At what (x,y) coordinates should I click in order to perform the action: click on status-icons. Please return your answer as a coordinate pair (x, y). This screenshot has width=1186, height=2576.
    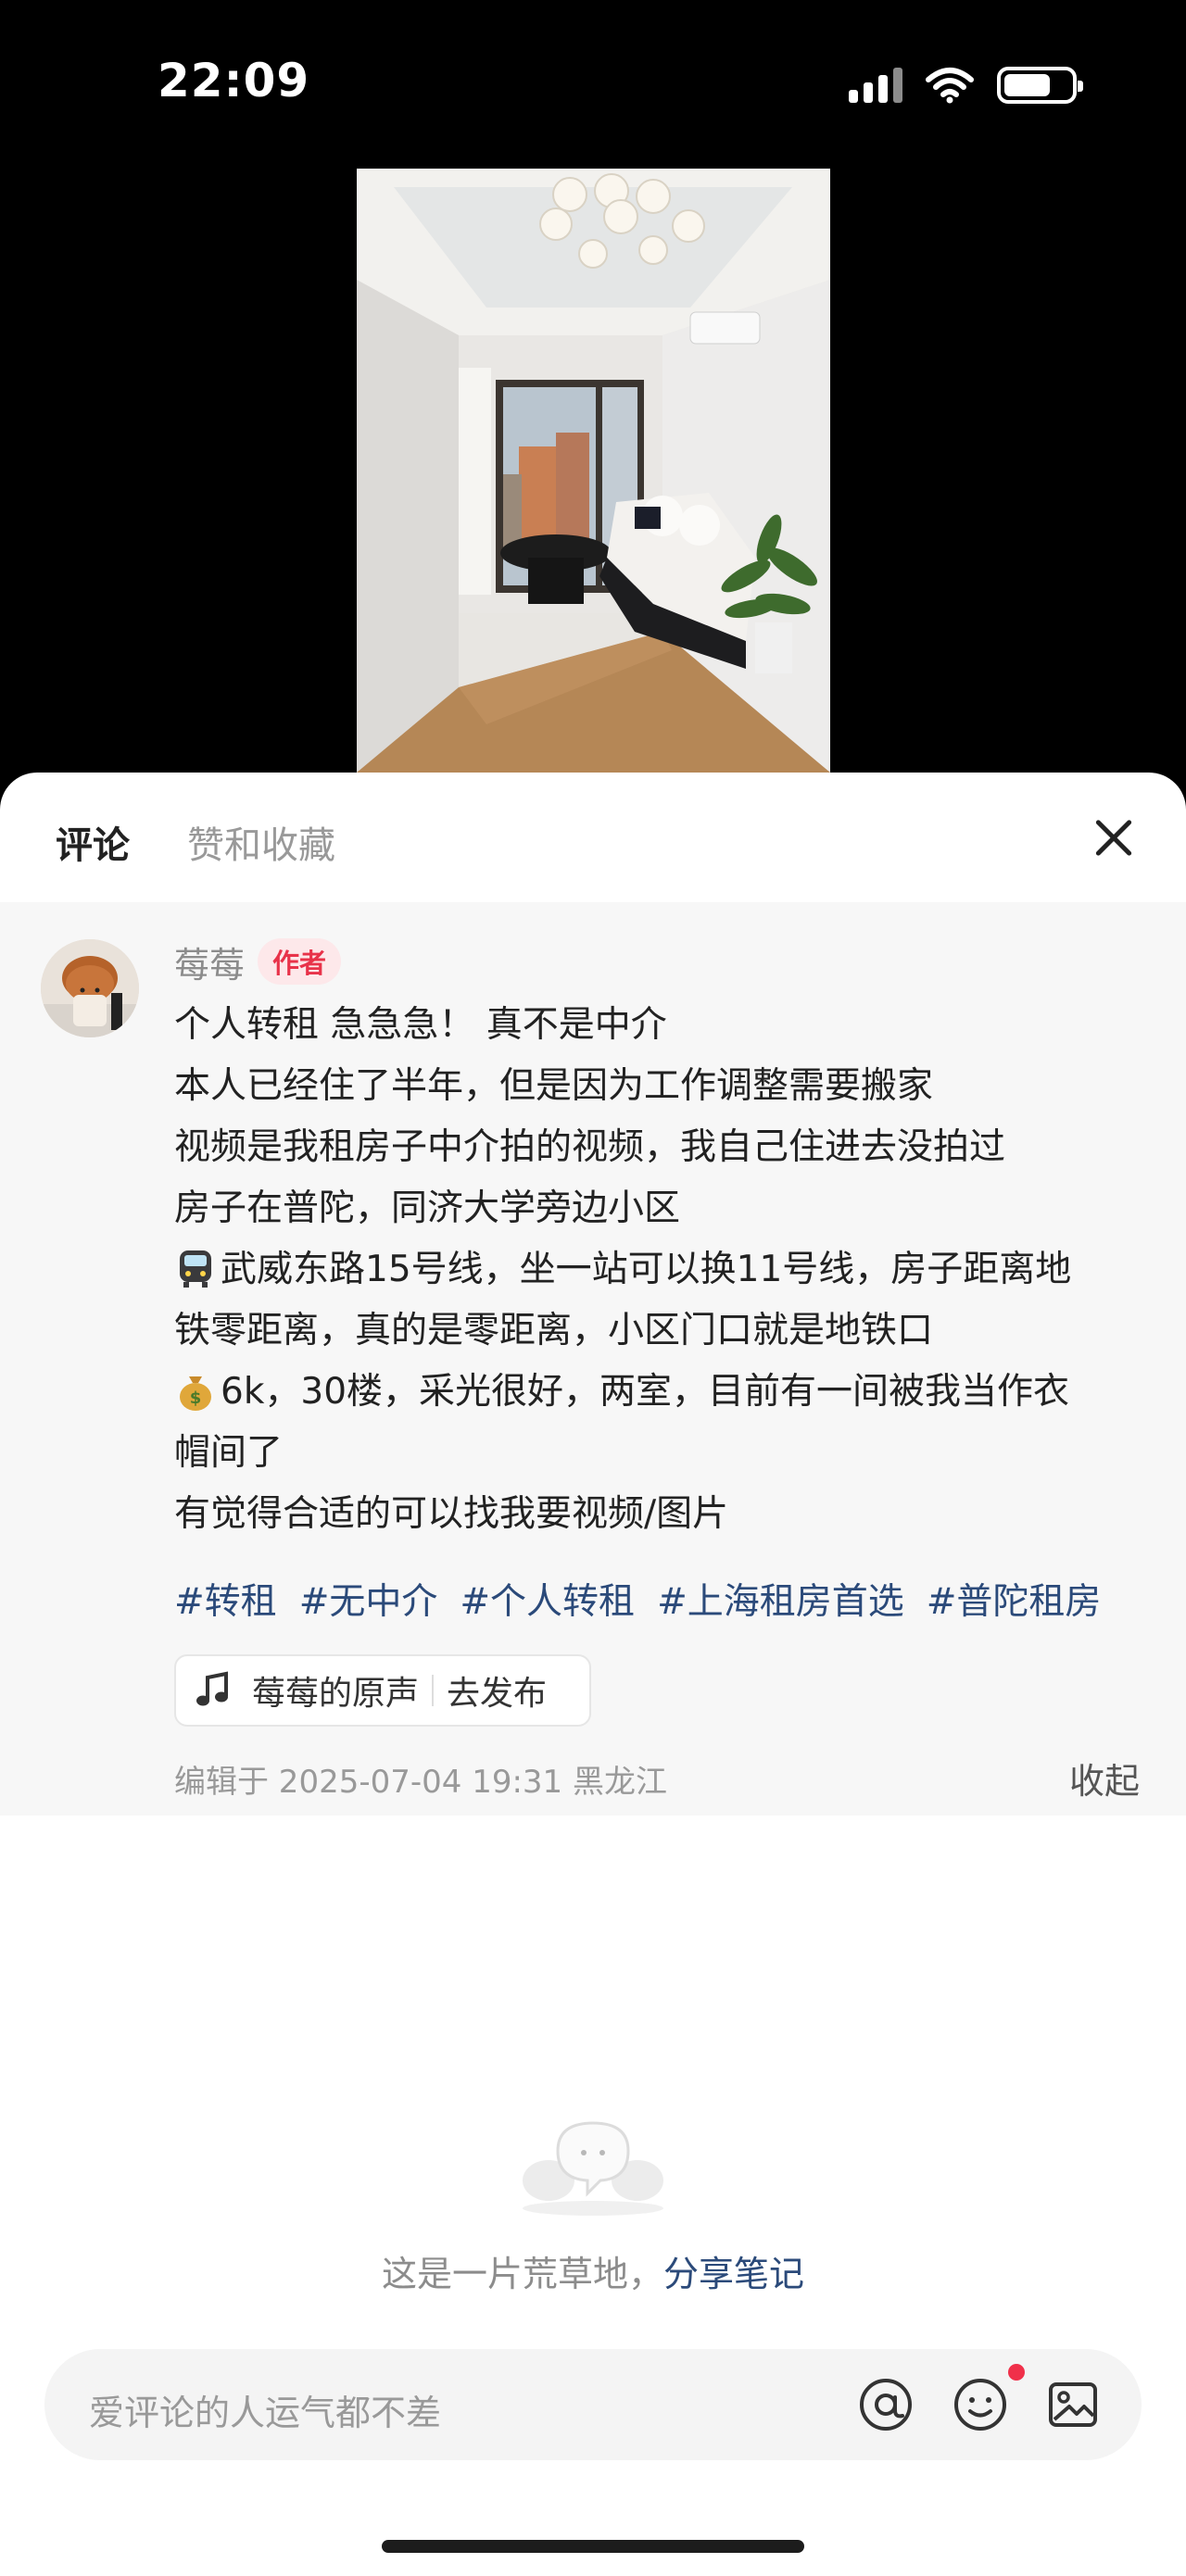
    Looking at the image, I should click on (966, 85).